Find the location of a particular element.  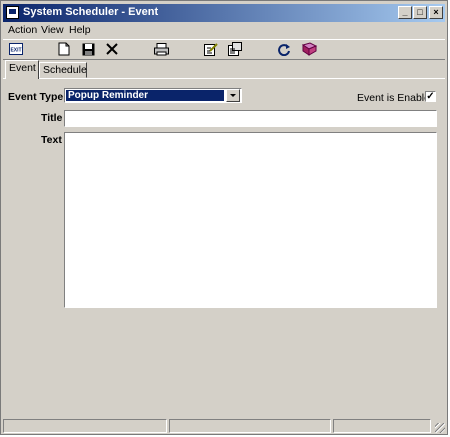

event-type-value: Popup Reminder is located at coordinates (145, 95).